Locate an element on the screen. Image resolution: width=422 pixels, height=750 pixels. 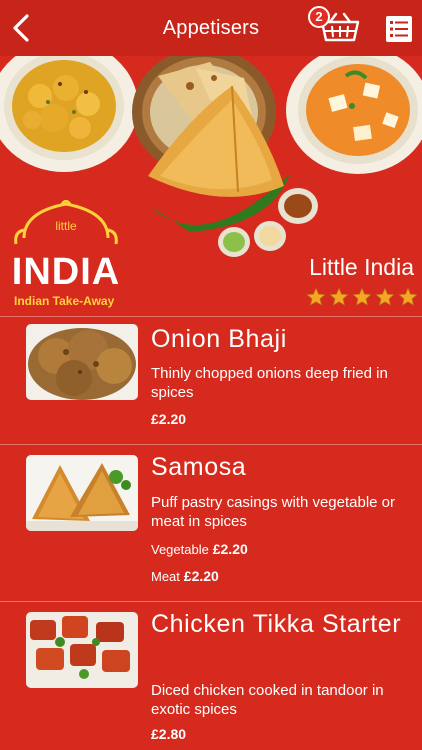
item-name: Samosa is located at coordinates (199, 467).